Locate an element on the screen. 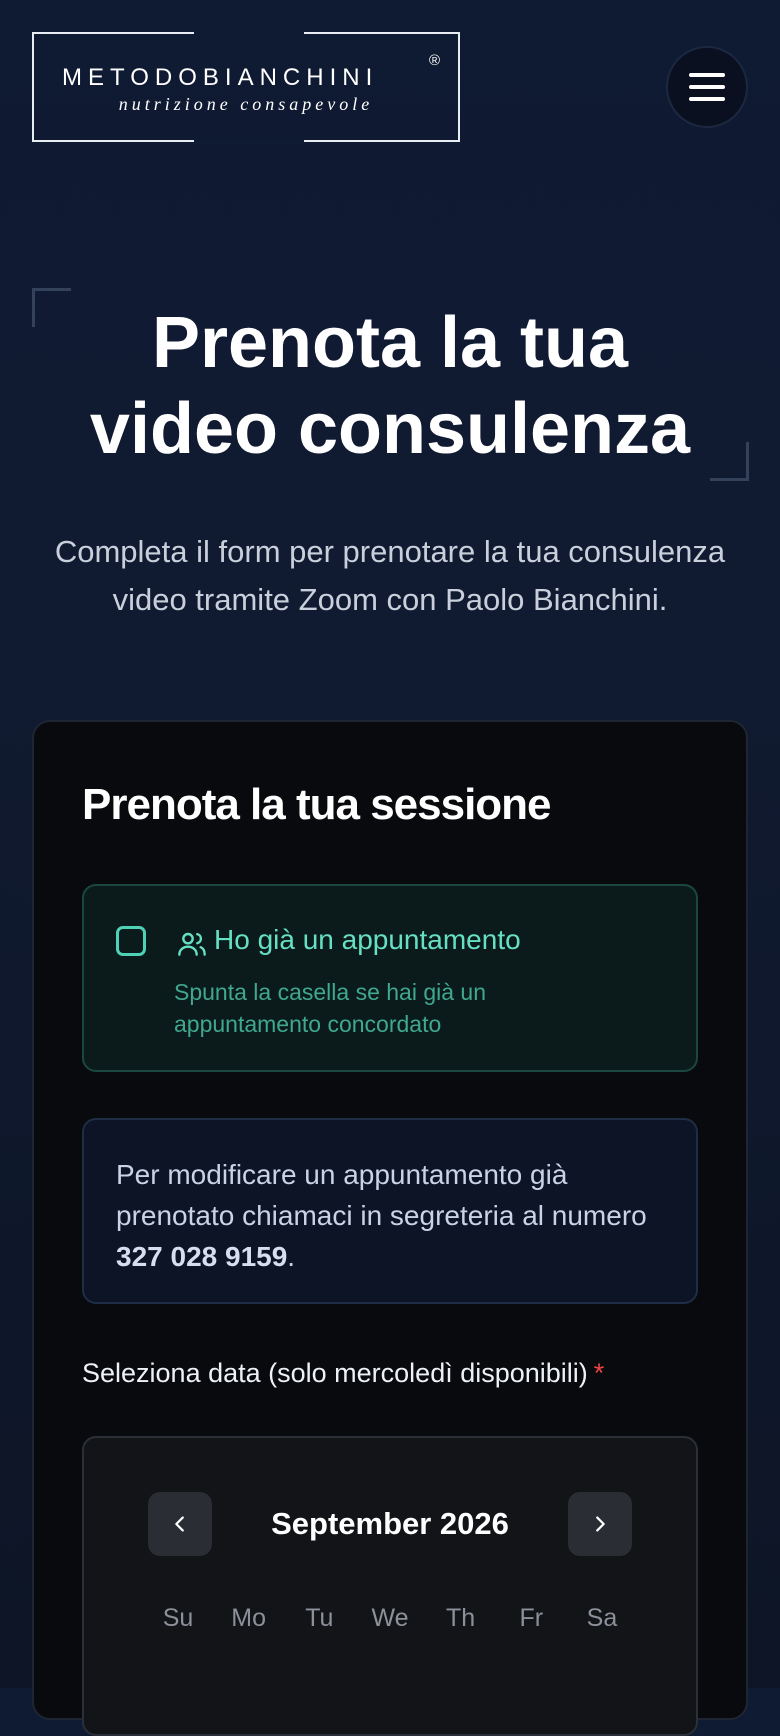 This screenshot has width=780, height=1736. weekday-label: Su is located at coordinates (178, 1618).